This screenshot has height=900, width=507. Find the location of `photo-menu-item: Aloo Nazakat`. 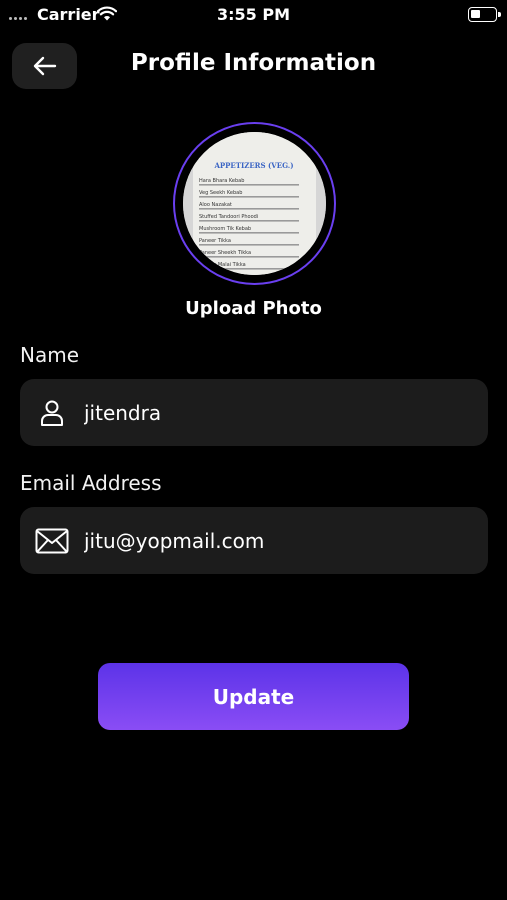

photo-menu-item: Aloo Nazakat is located at coordinates (215, 205).